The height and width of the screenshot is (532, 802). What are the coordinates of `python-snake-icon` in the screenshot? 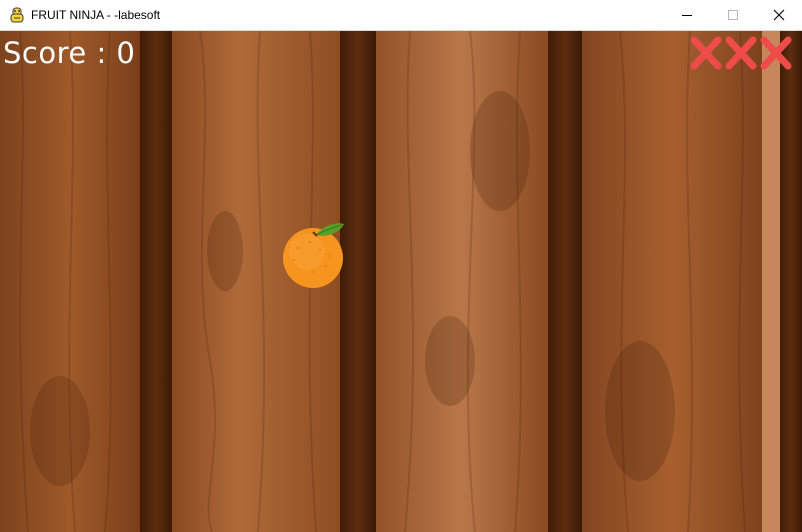 It's located at (17, 15).